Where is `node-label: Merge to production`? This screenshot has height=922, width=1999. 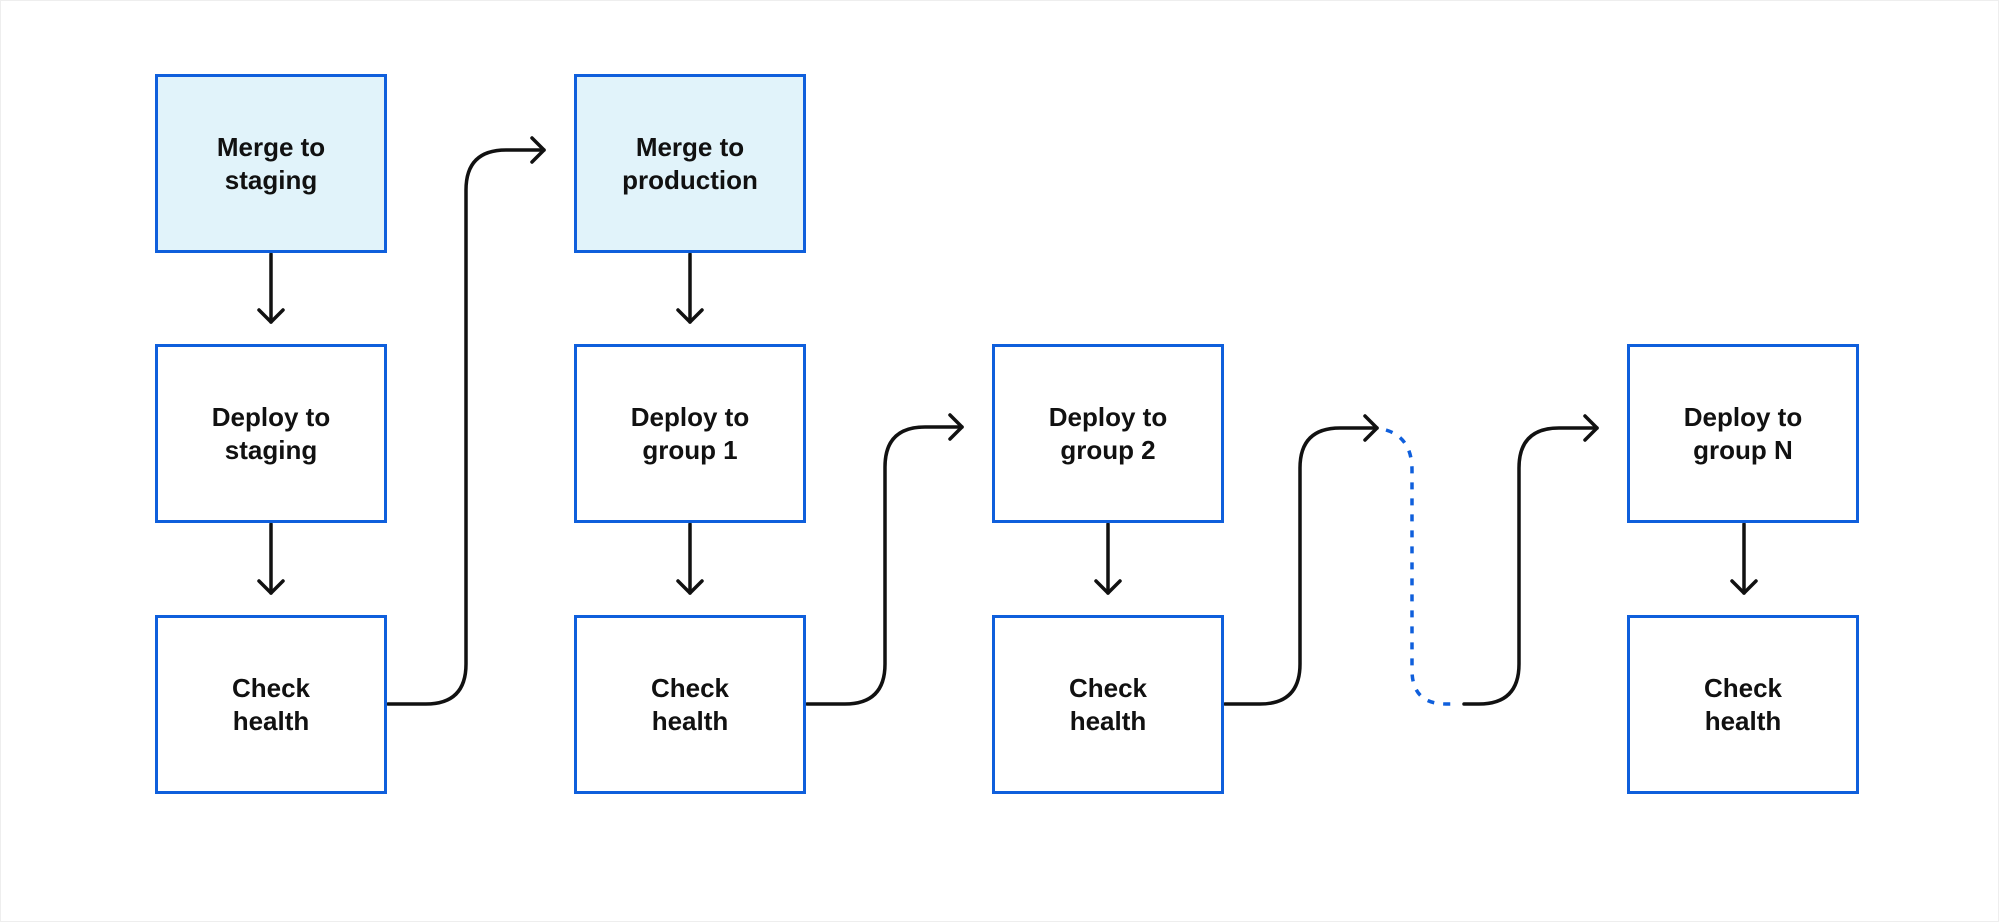
node-label: Merge to production is located at coordinates (690, 163).